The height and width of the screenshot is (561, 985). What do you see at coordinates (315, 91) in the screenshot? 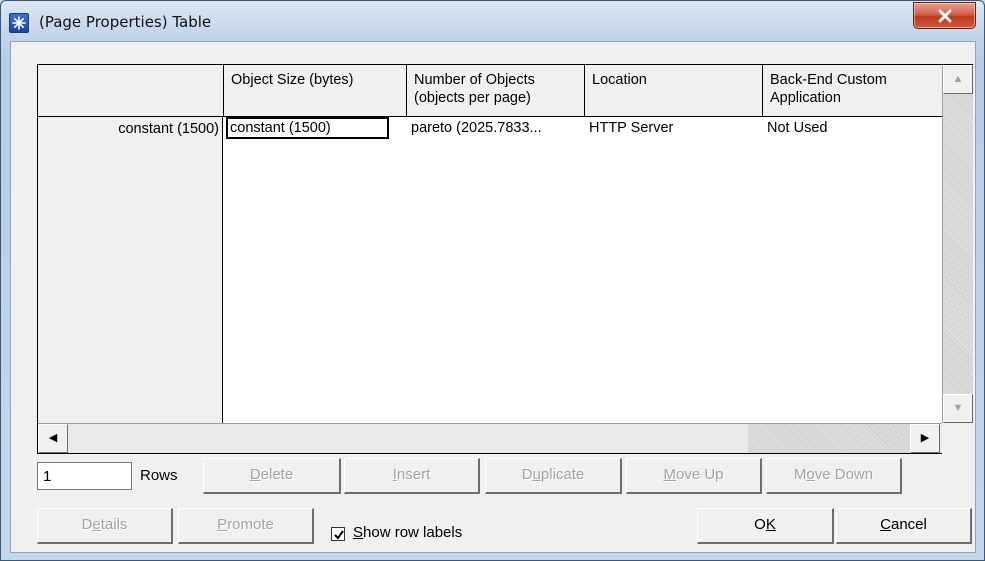
I see `column-header-object-size: Object Size (bytes)` at bounding box center [315, 91].